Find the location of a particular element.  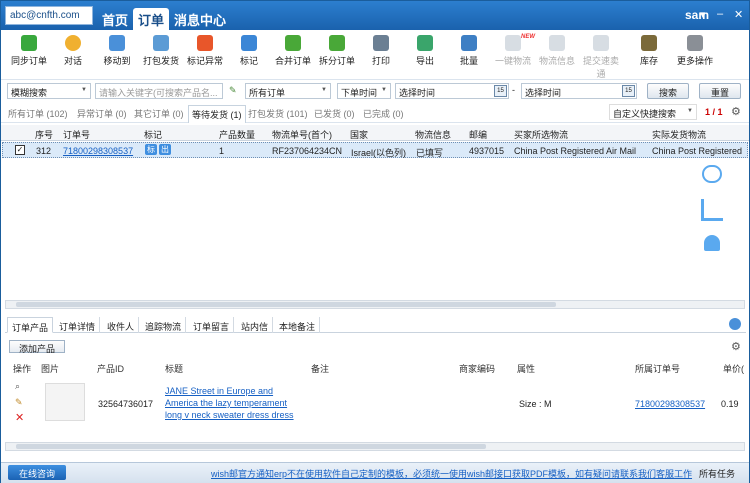

dialog-button: 对话 is located at coordinates (73, 51).